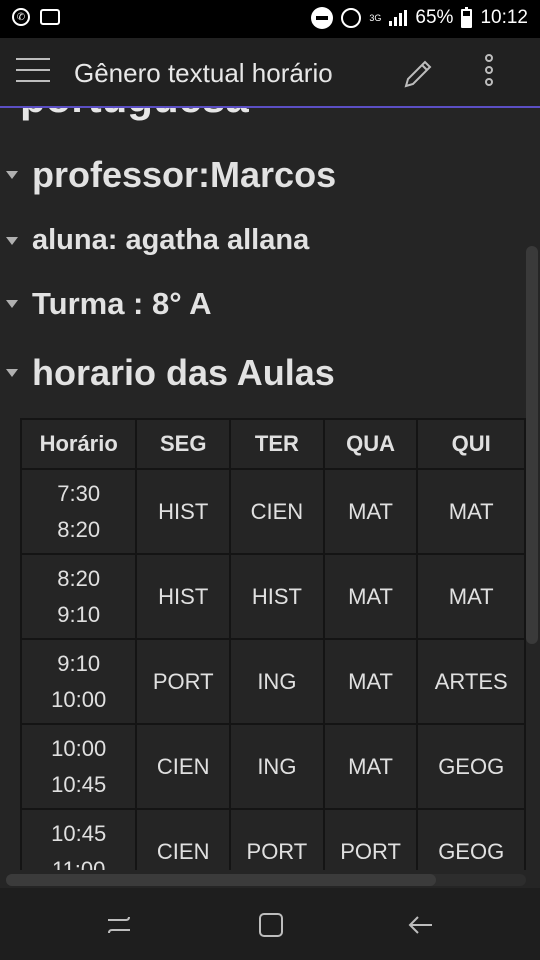  What do you see at coordinates (79, 833) in the screenshot?
I see `time-start: 10:45` at bounding box center [79, 833].